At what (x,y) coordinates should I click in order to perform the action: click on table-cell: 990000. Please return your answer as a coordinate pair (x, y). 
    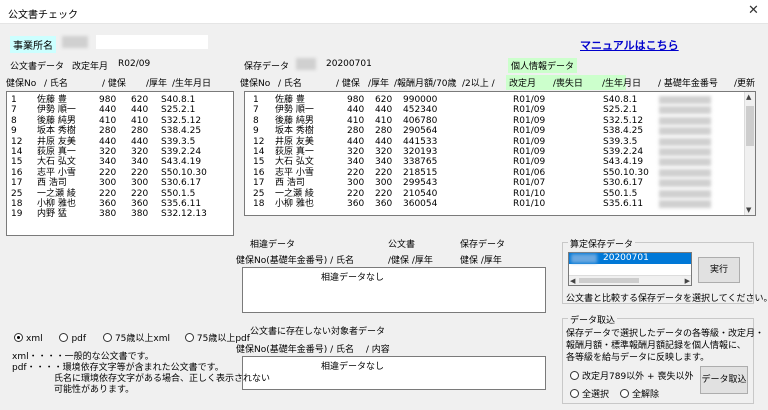
    Looking at the image, I should click on (420, 100).